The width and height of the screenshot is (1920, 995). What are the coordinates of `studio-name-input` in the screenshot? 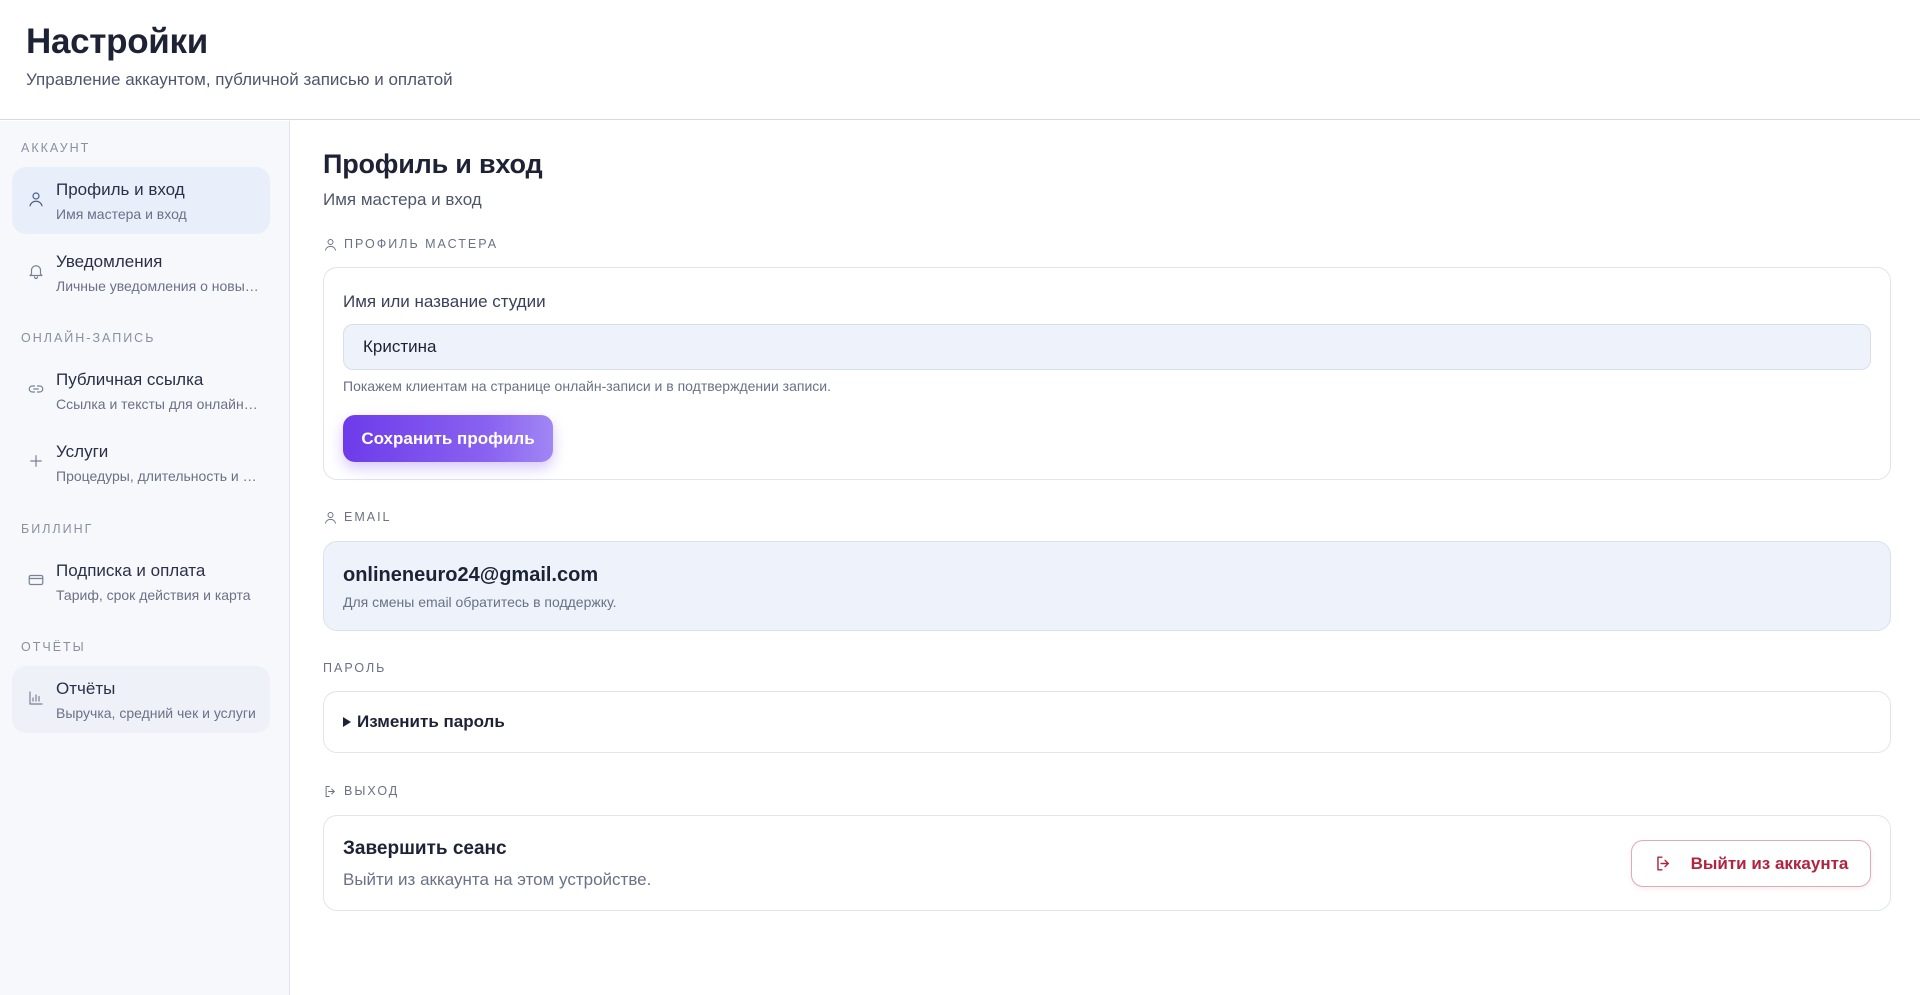 It's located at (1107, 347).